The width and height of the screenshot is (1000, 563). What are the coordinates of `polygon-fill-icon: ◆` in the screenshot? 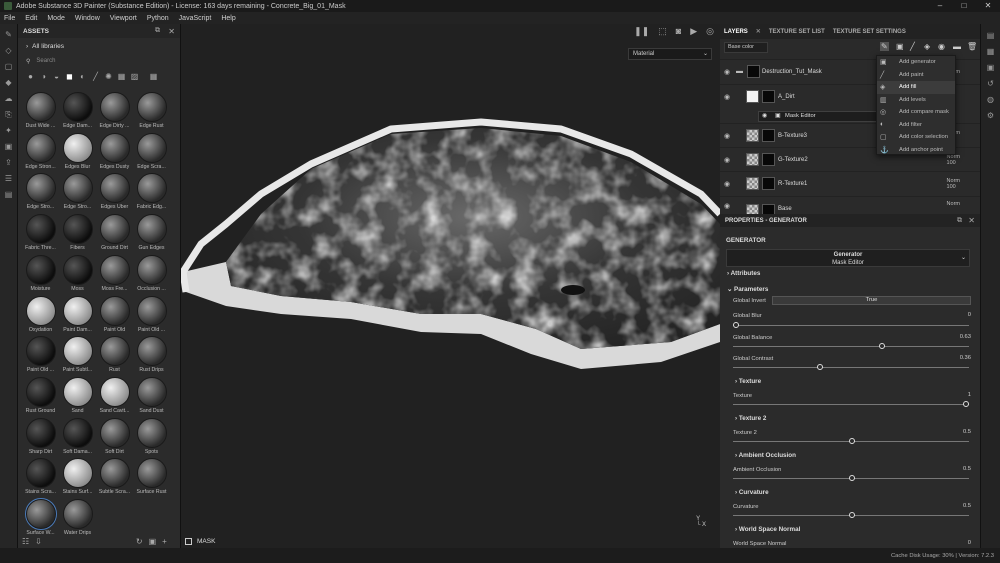 It's located at (9, 83).